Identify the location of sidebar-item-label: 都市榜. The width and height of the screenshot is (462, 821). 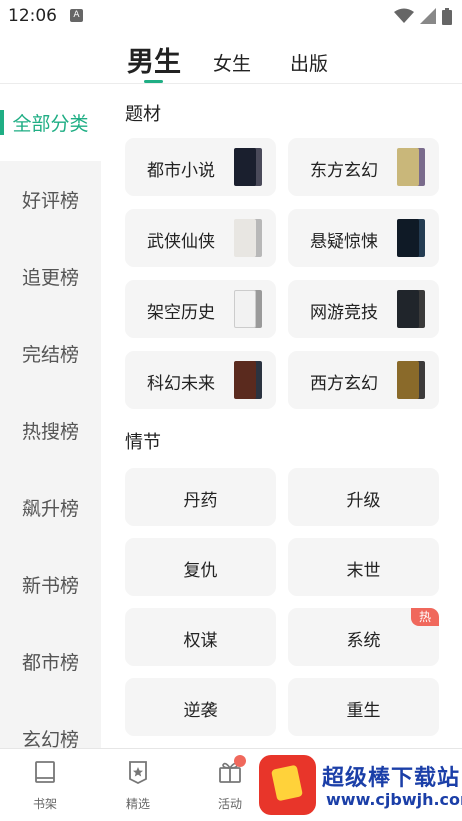
(50, 663).